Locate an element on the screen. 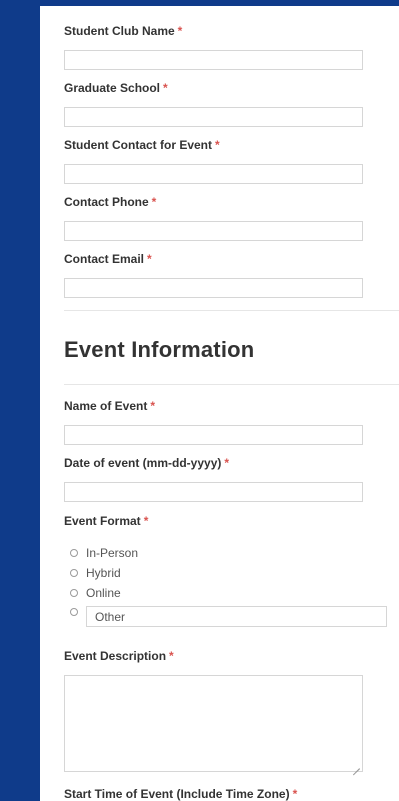  name-of-event-group: Name of Event * is located at coordinates (213, 422).